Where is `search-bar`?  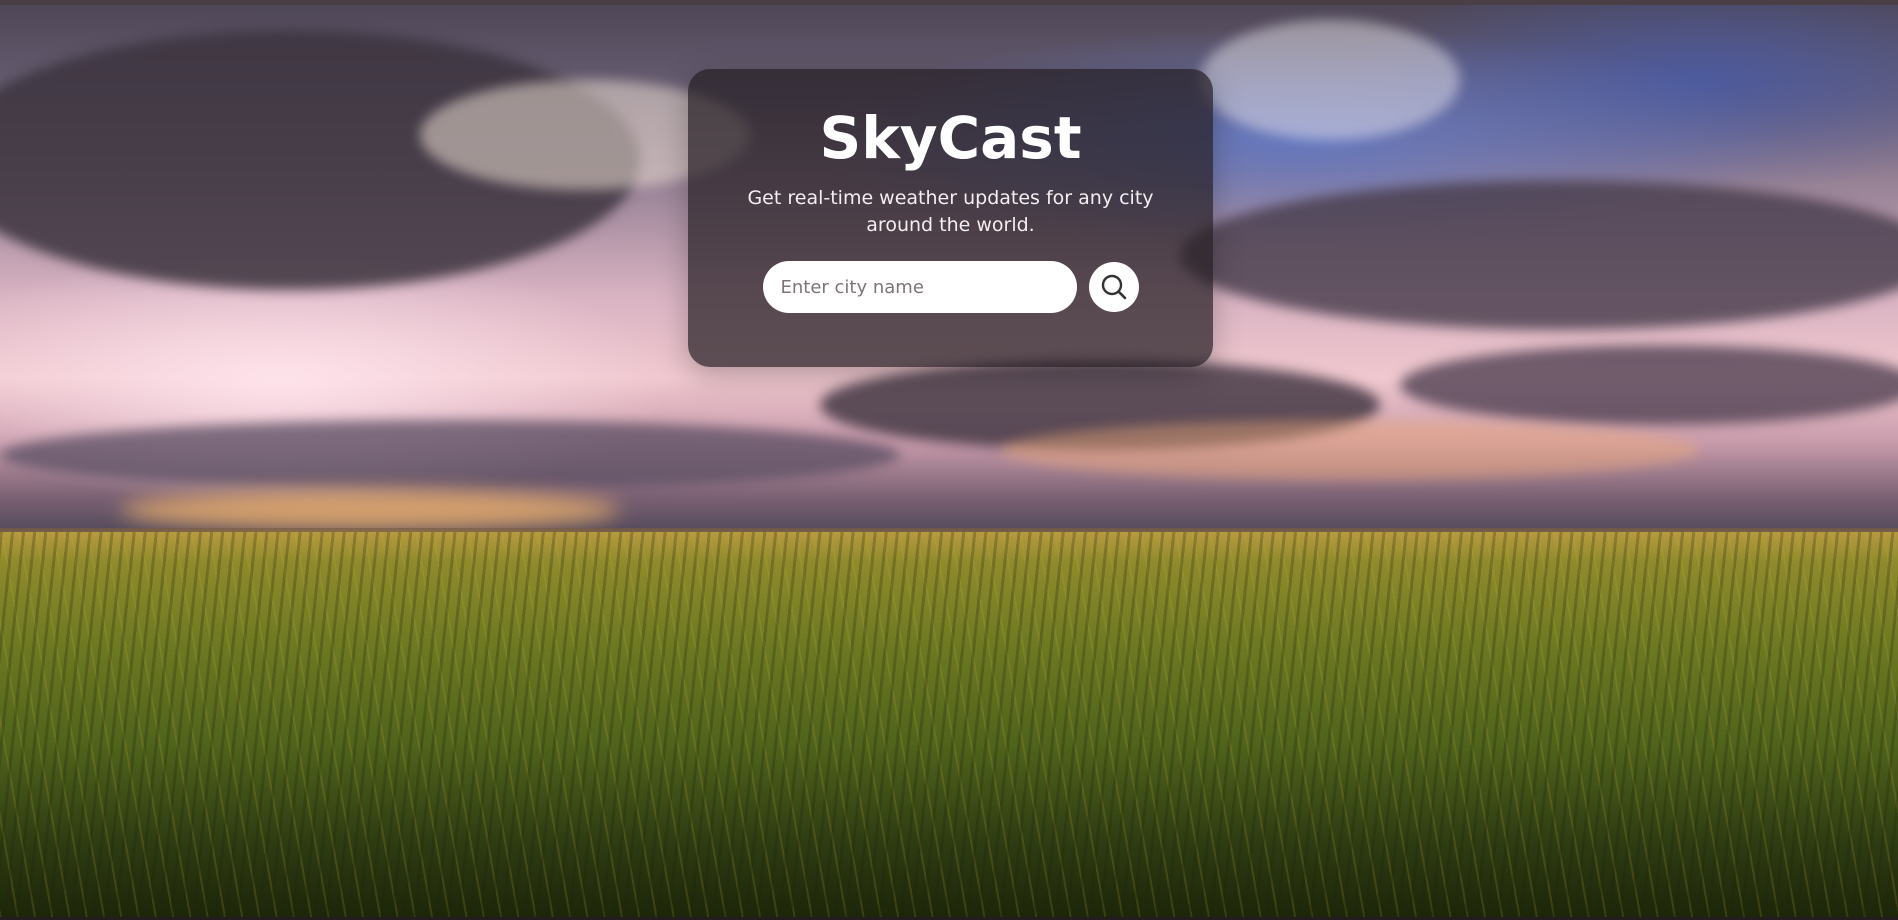 search-bar is located at coordinates (950, 287).